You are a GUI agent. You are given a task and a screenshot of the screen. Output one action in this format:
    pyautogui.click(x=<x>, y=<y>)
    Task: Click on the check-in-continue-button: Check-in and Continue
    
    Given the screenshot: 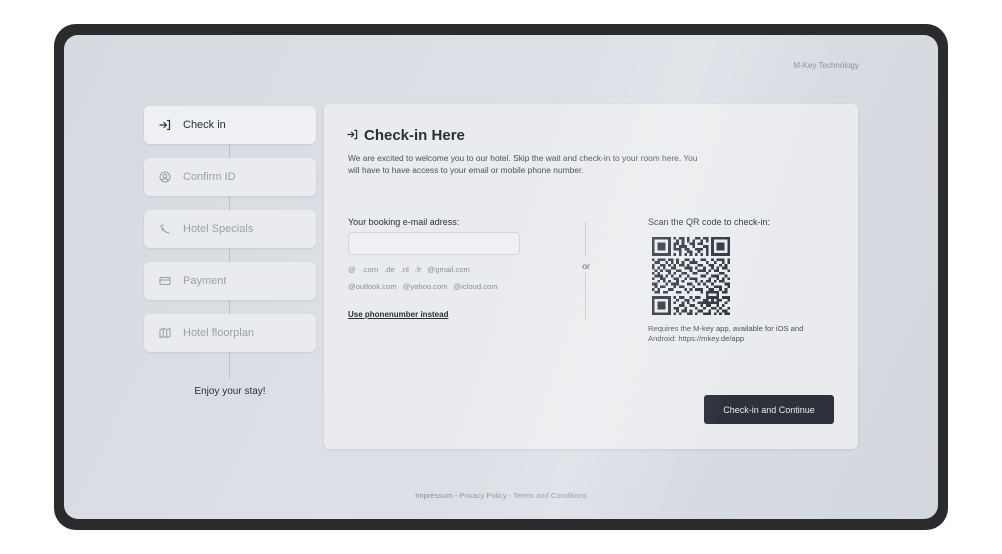 What is the action you would take?
    pyautogui.click(x=769, y=409)
    